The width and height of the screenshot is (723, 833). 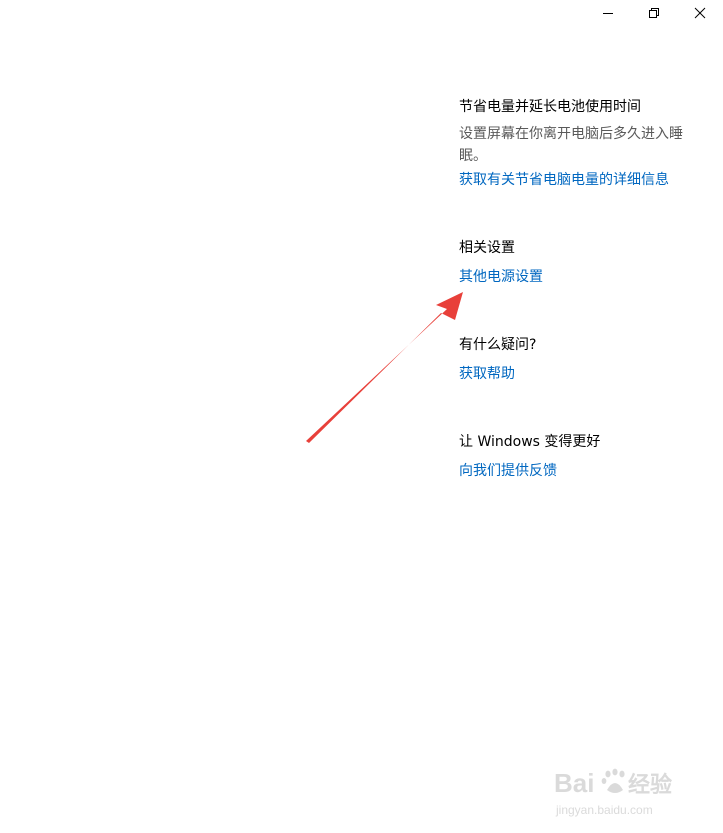 What do you see at coordinates (584, 262) in the screenshot?
I see `related-settings-section: 相关设置 其他电源设置` at bounding box center [584, 262].